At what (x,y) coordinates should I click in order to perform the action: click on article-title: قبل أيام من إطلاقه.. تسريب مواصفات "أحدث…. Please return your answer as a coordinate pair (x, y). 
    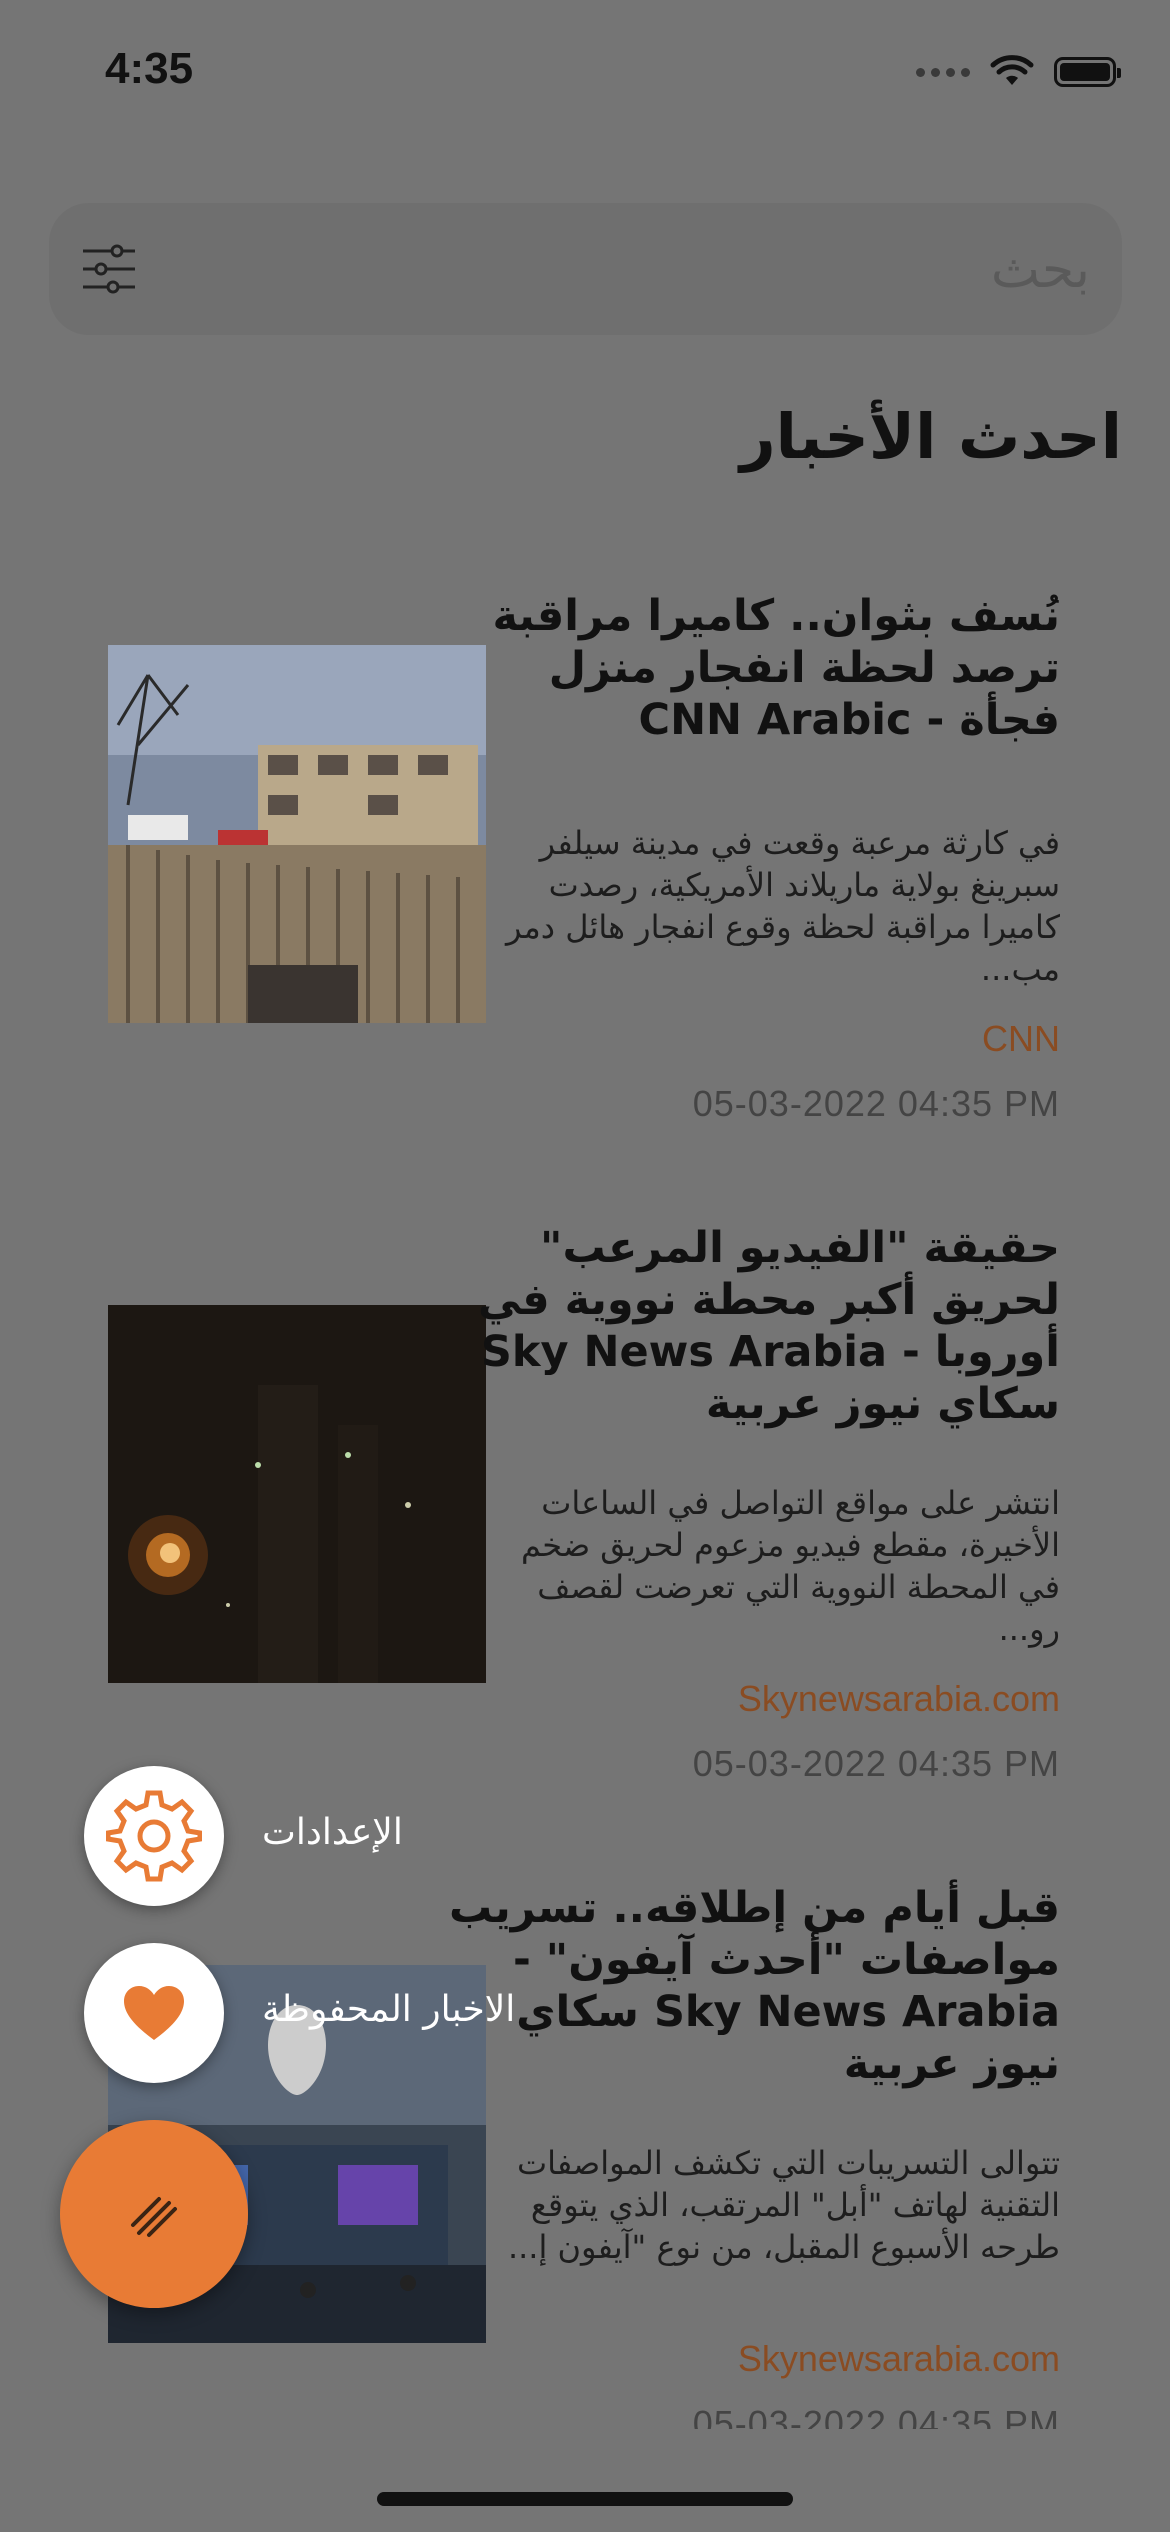
    Looking at the image, I should click on (750, 1986).